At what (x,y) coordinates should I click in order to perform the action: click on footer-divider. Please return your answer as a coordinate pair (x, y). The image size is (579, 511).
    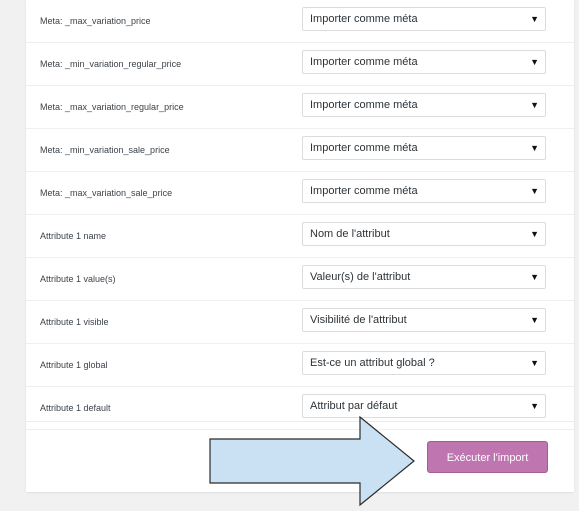
    Looking at the image, I should click on (300, 421).